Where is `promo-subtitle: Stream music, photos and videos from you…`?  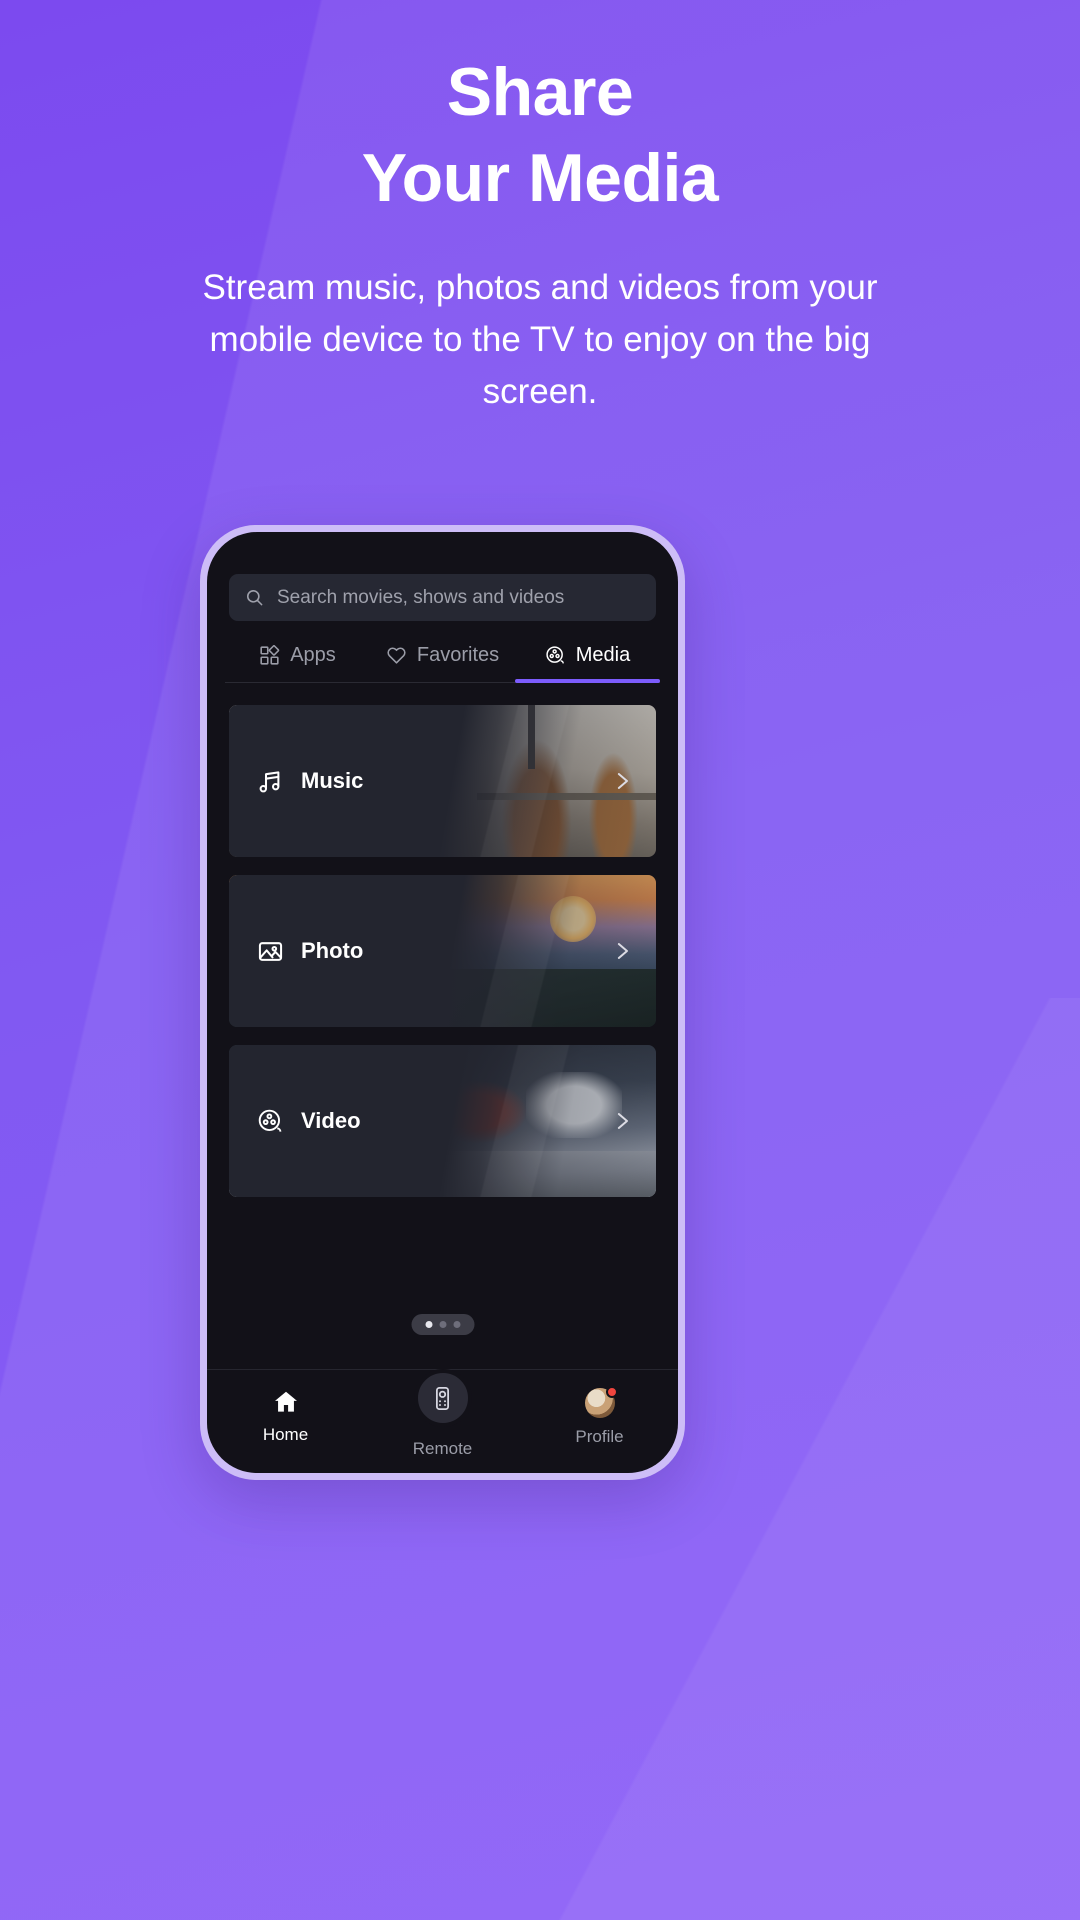
promo-subtitle: Stream music, photos and videos from you… is located at coordinates (540, 339).